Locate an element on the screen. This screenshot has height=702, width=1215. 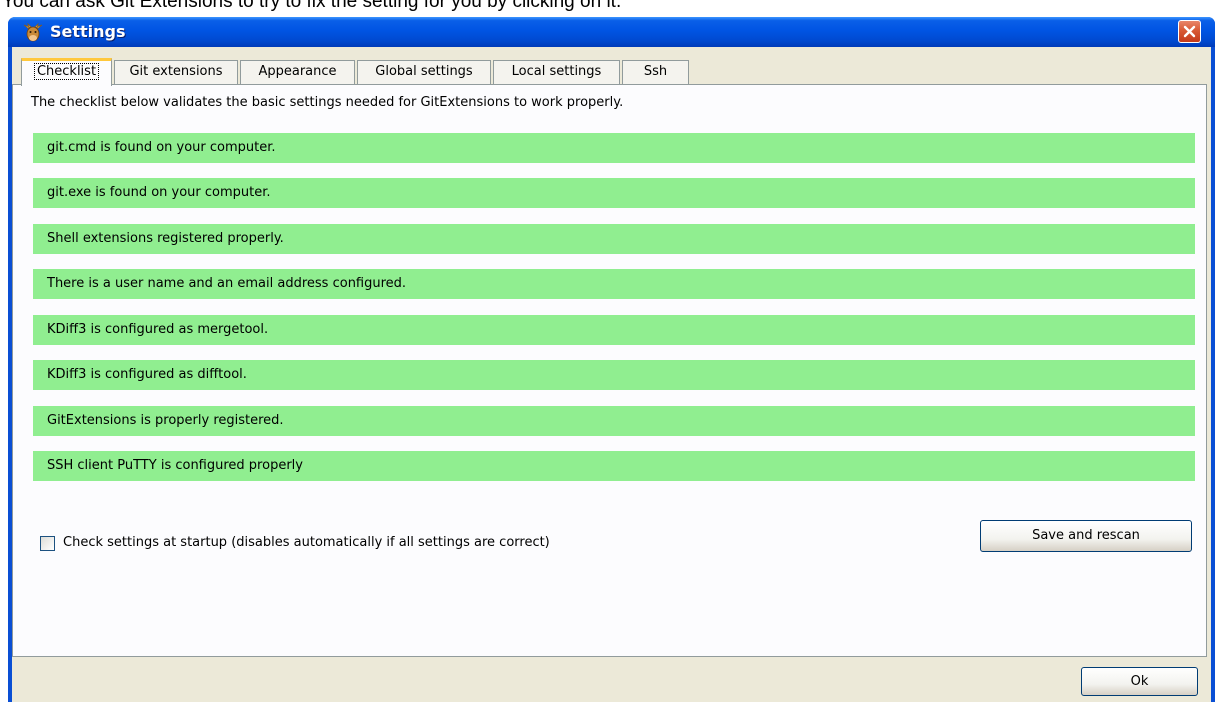
check-item-text: GitExtensions is properly registered. is located at coordinates (165, 420).